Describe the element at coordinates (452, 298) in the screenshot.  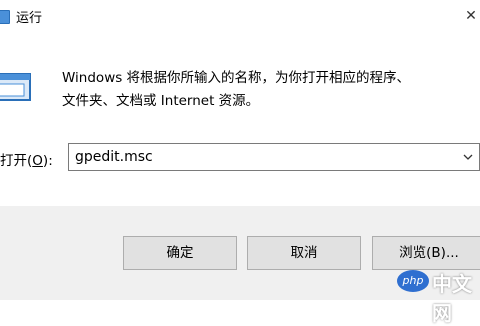
I see `watermark-text: 中文网` at that location.